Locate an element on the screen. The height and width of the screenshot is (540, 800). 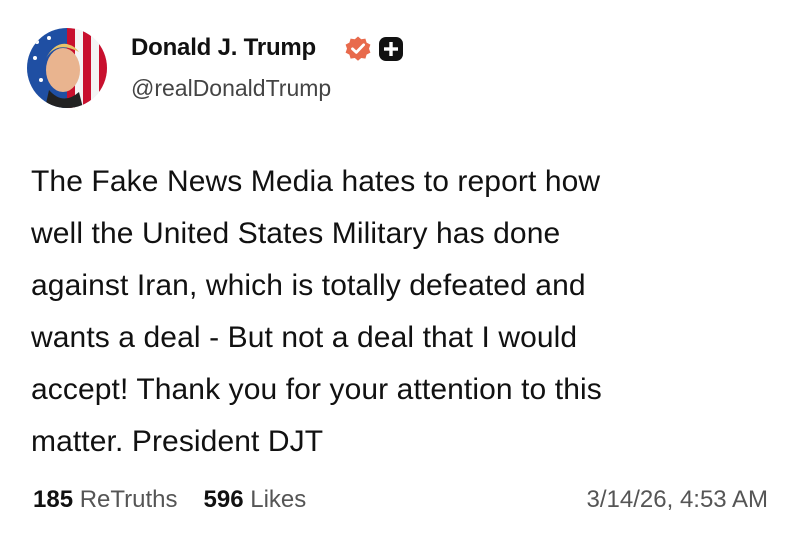
user-handle: @realDonaldTrump is located at coordinates (231, 88).